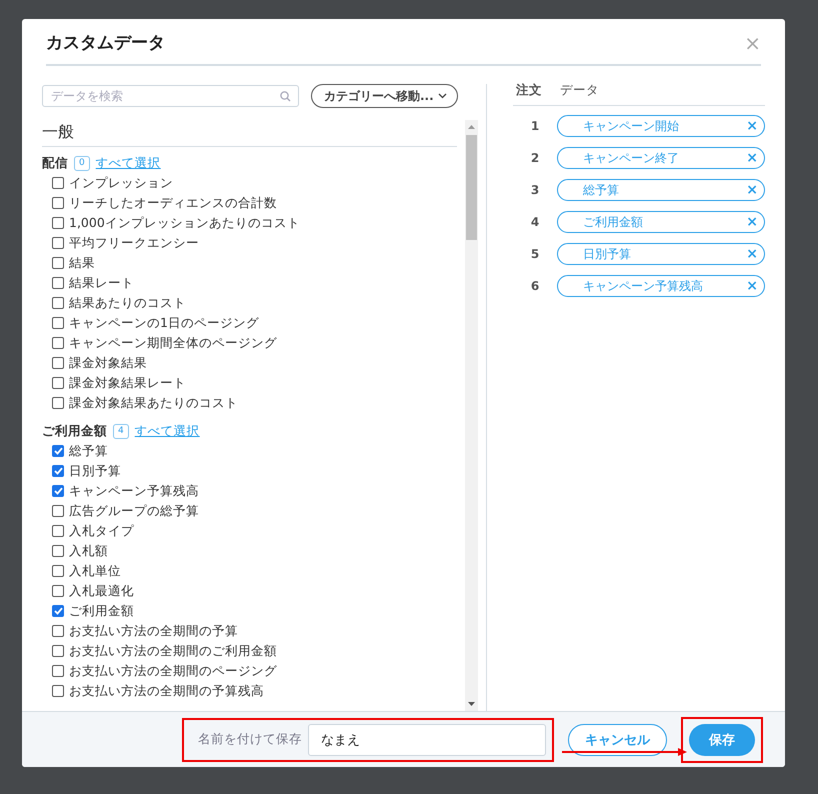 The image size is (818, 794). What do you see at coordinates (101, 611) in the screenshot?
I see `checkbox-label: ご利用金額` at bounding box center [101, 611].